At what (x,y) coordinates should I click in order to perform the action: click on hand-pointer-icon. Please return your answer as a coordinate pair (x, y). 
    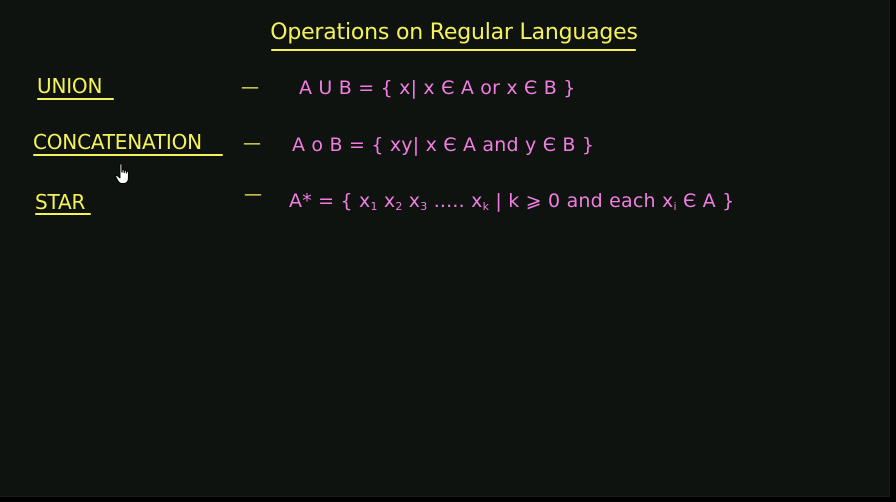
    Looking at the image, I should click on (122, 173).